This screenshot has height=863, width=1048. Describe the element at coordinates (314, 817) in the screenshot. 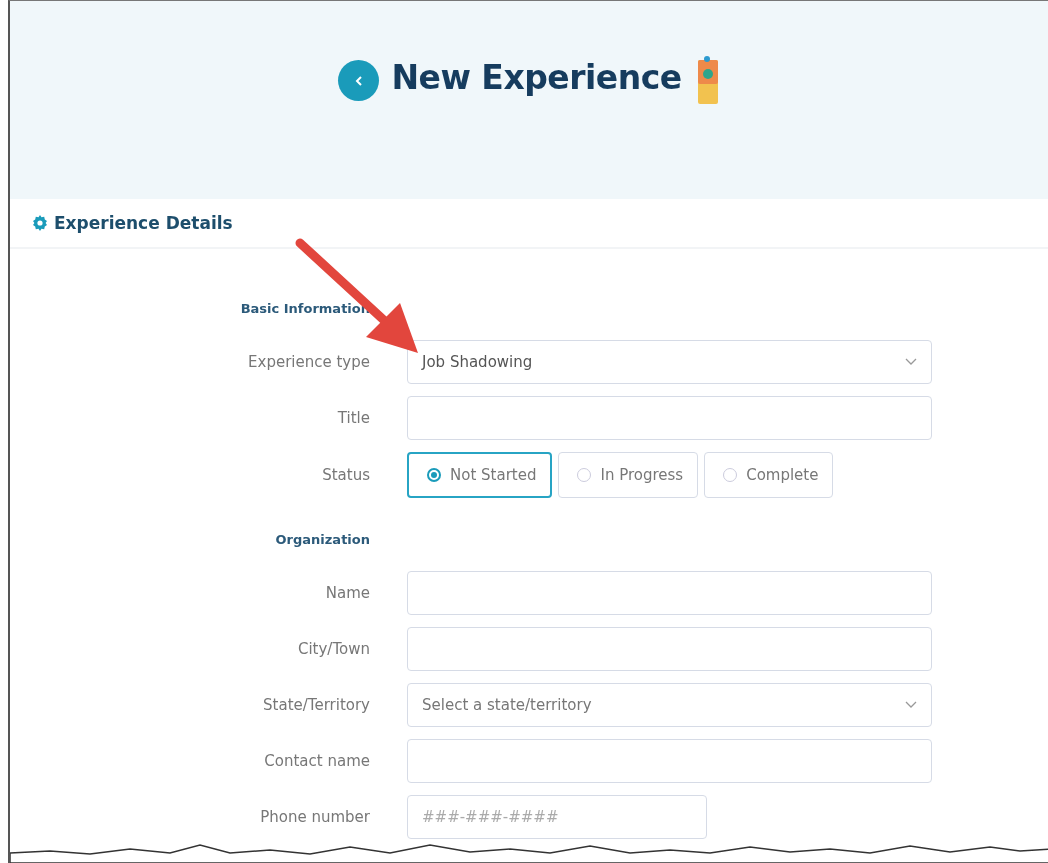

I see `field-label: Phone number` at that location.